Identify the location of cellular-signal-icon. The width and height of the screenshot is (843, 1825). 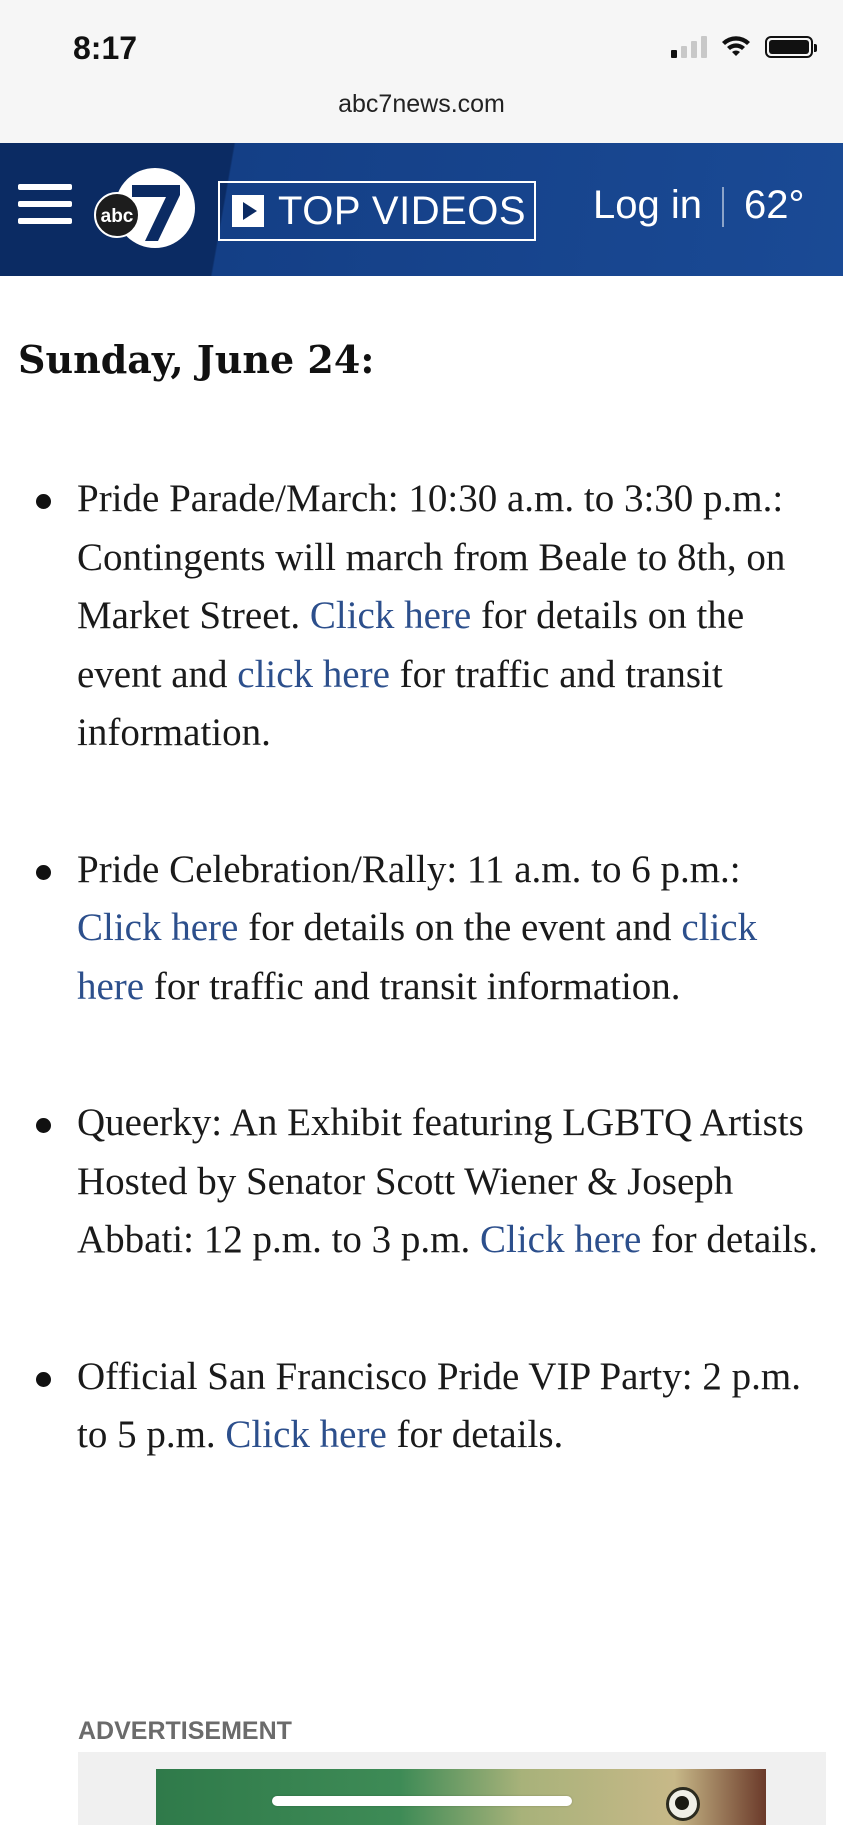
(689, 47).